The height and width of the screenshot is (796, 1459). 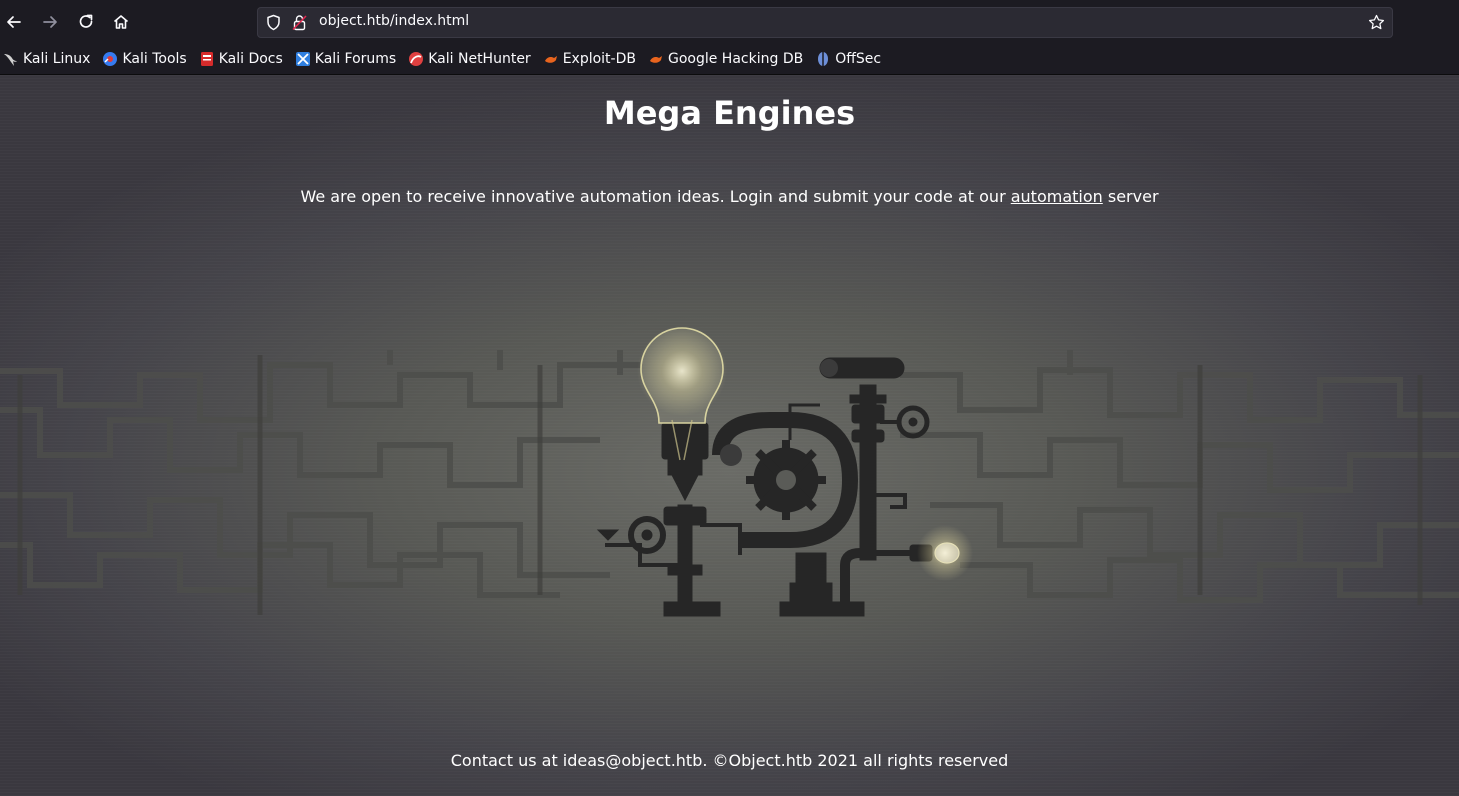 I want to click on bookmark-kali-docs: Kali Docs, so click(x=241, y=59).